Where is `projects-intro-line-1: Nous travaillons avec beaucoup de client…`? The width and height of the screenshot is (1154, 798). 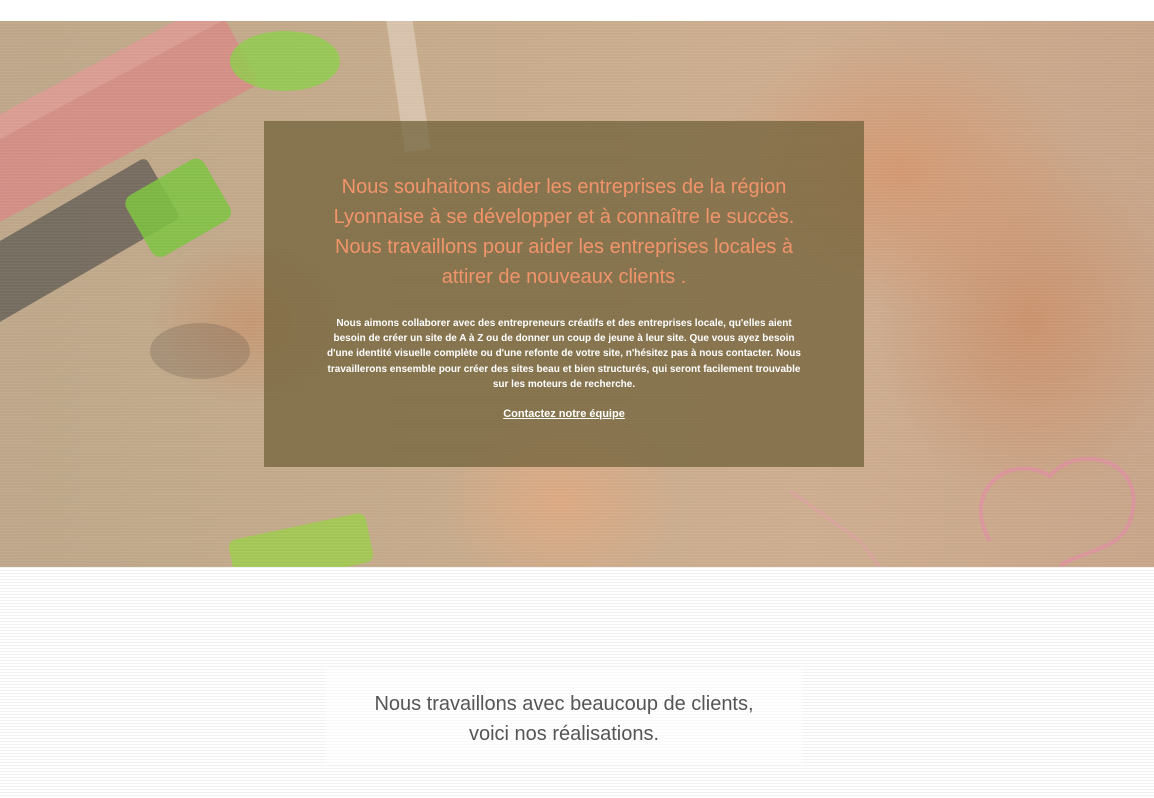
projects-intro-line-1: Nous travaillons avec beaucoup de client… is located at coordinates (564, 704).